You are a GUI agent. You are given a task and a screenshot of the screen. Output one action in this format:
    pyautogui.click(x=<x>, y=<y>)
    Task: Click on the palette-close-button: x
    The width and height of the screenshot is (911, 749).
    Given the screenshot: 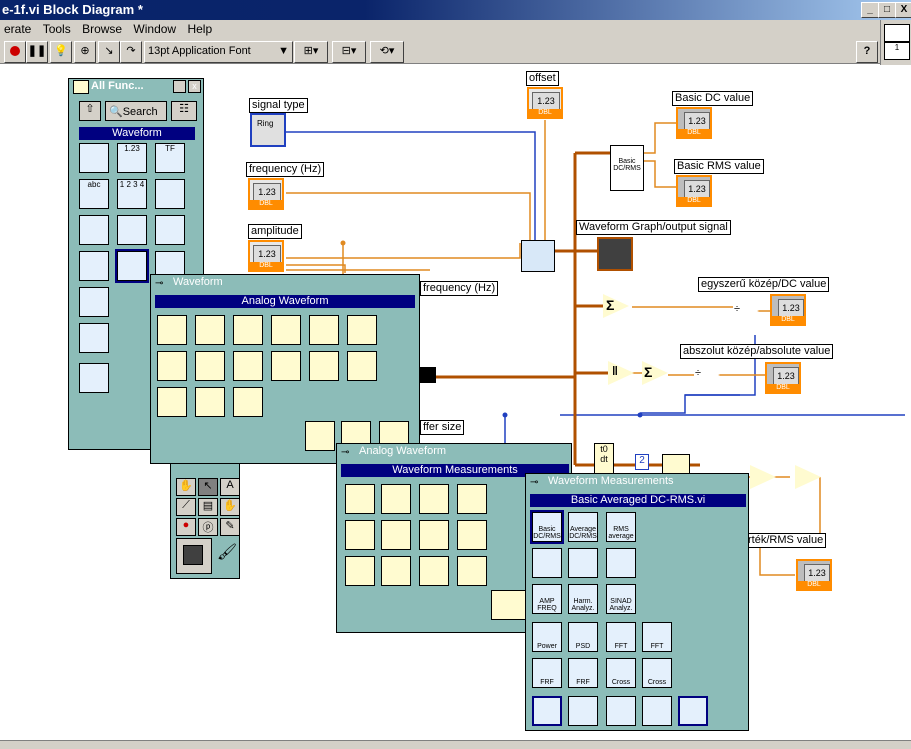 What is the action you would take?
    pyautogui.click(x=194, y=86)
    